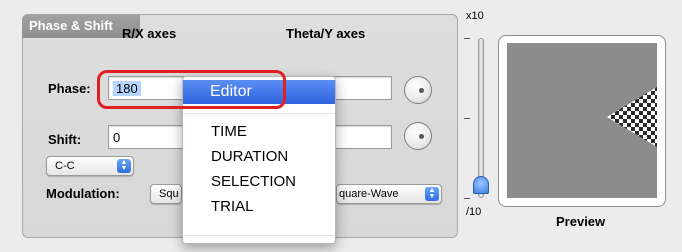  Describe the element at coordinates (481, 118) in the screenshot. I see `zoom-slider-track` at that location.